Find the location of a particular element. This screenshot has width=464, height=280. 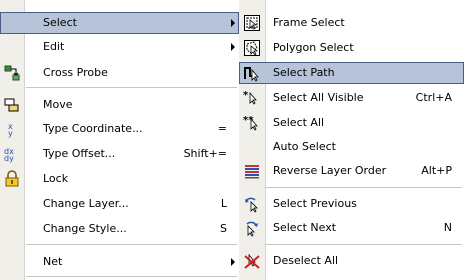

menu-item-change-style: Change Style... S is located at coordinates (119, 229).